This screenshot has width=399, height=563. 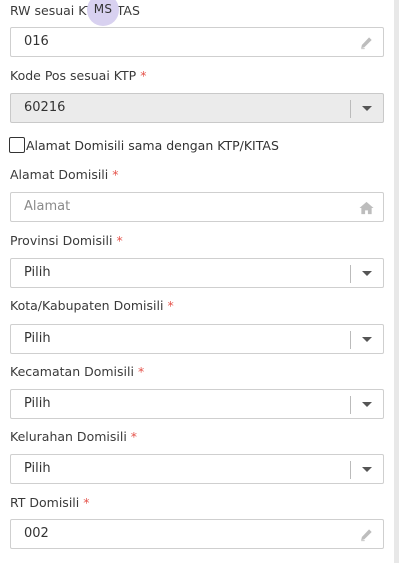 What do you see at coordinates (73, 75) in the screenshot?
I see `kode-pos-label-text: Kode Pos sesuai KTP` at bounding box center [73, 75].